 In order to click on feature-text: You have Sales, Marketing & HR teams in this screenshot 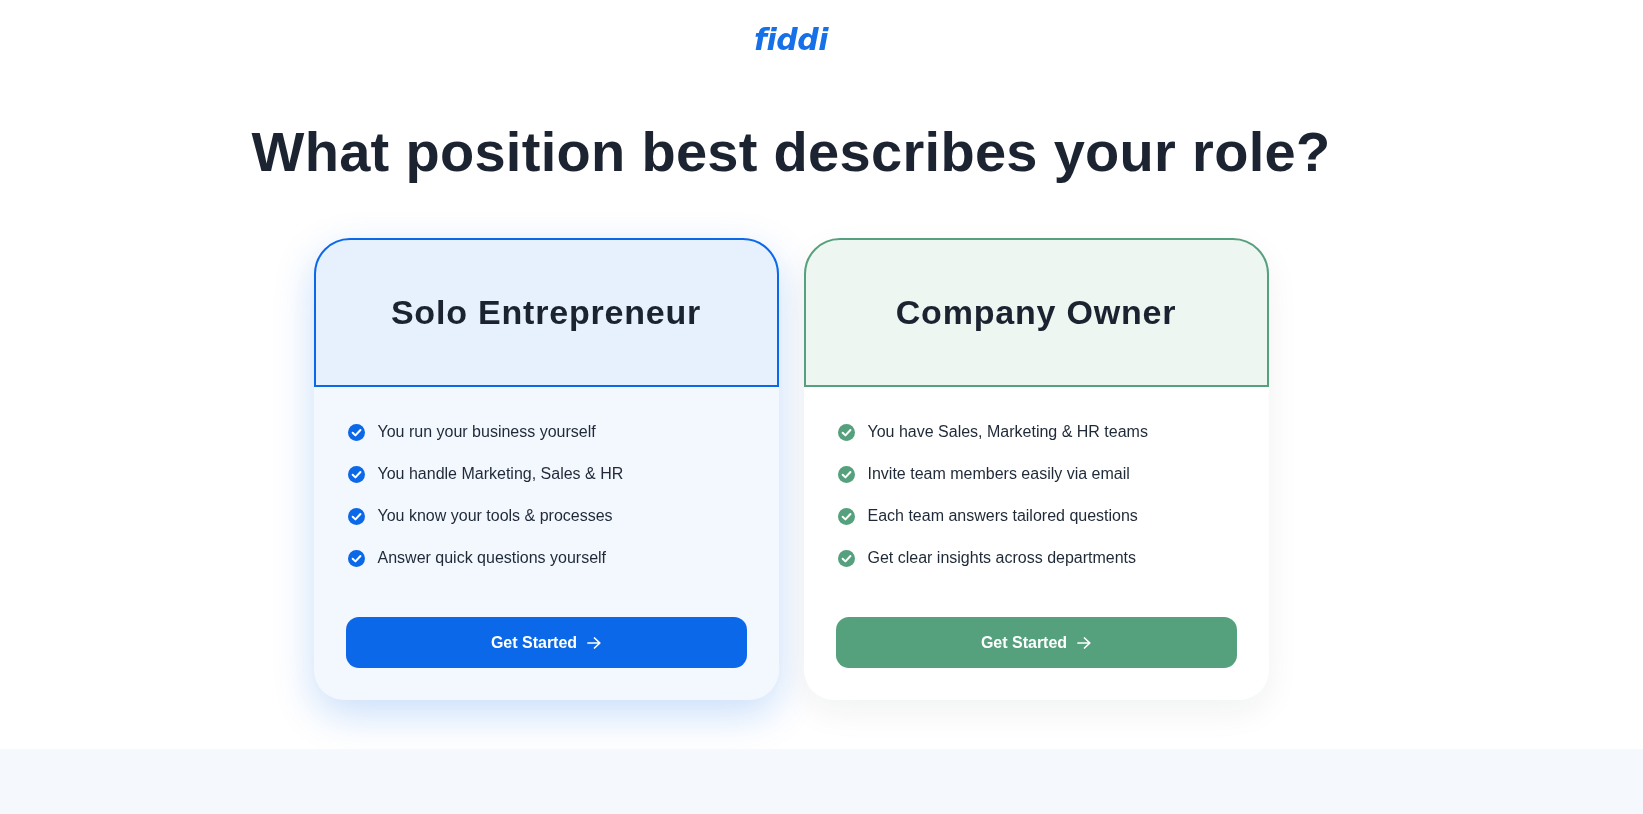, I will do `click(1007, 432)`.